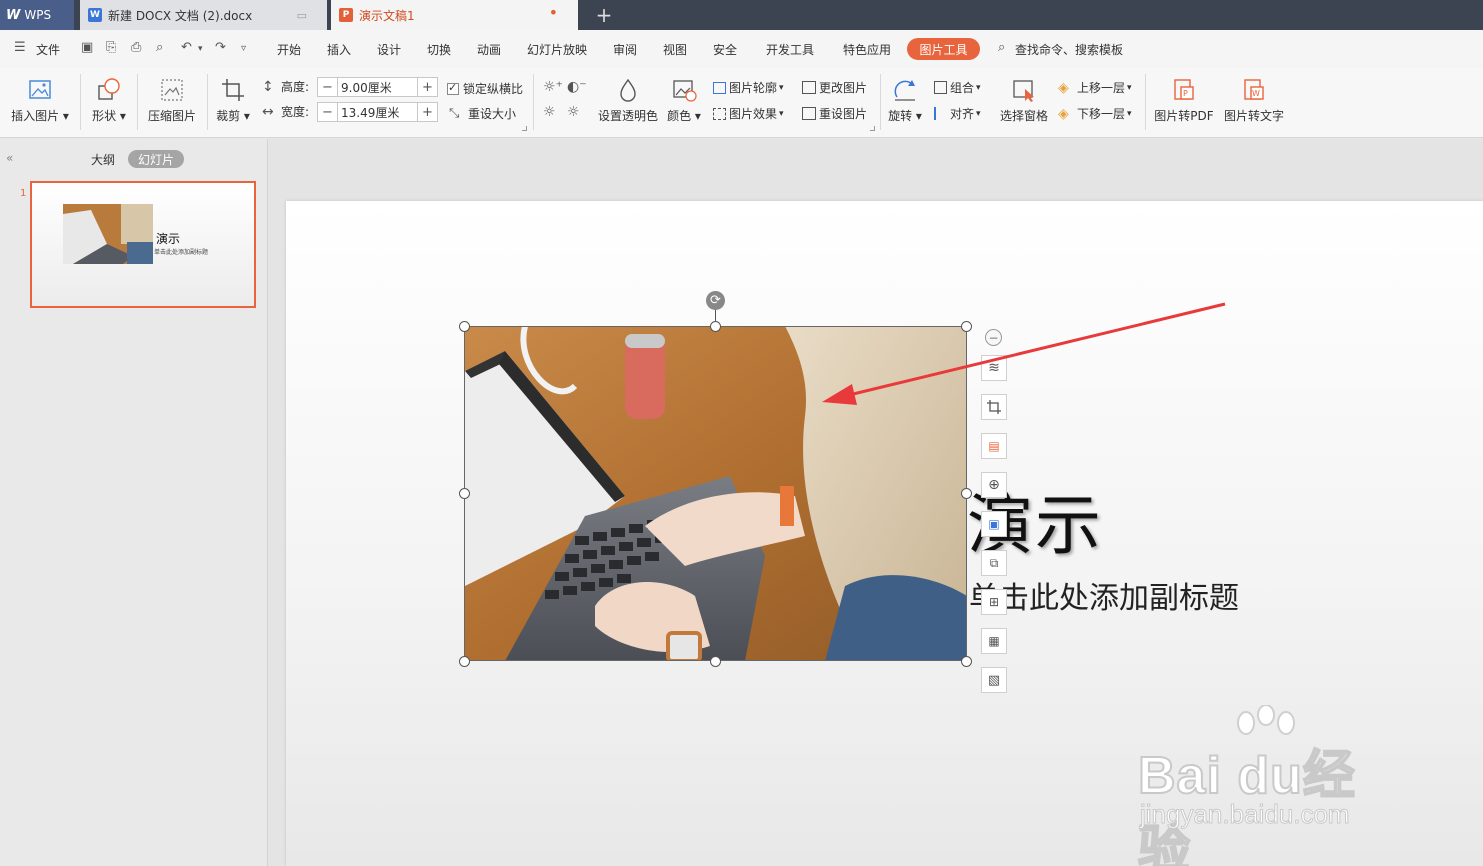 The image size is (1483, 866). What do you see at coordinates (1245, 814) in the screenshot?
I see `watermark-url: jingyan.baidu.com` at bounding box center [1245, 814].